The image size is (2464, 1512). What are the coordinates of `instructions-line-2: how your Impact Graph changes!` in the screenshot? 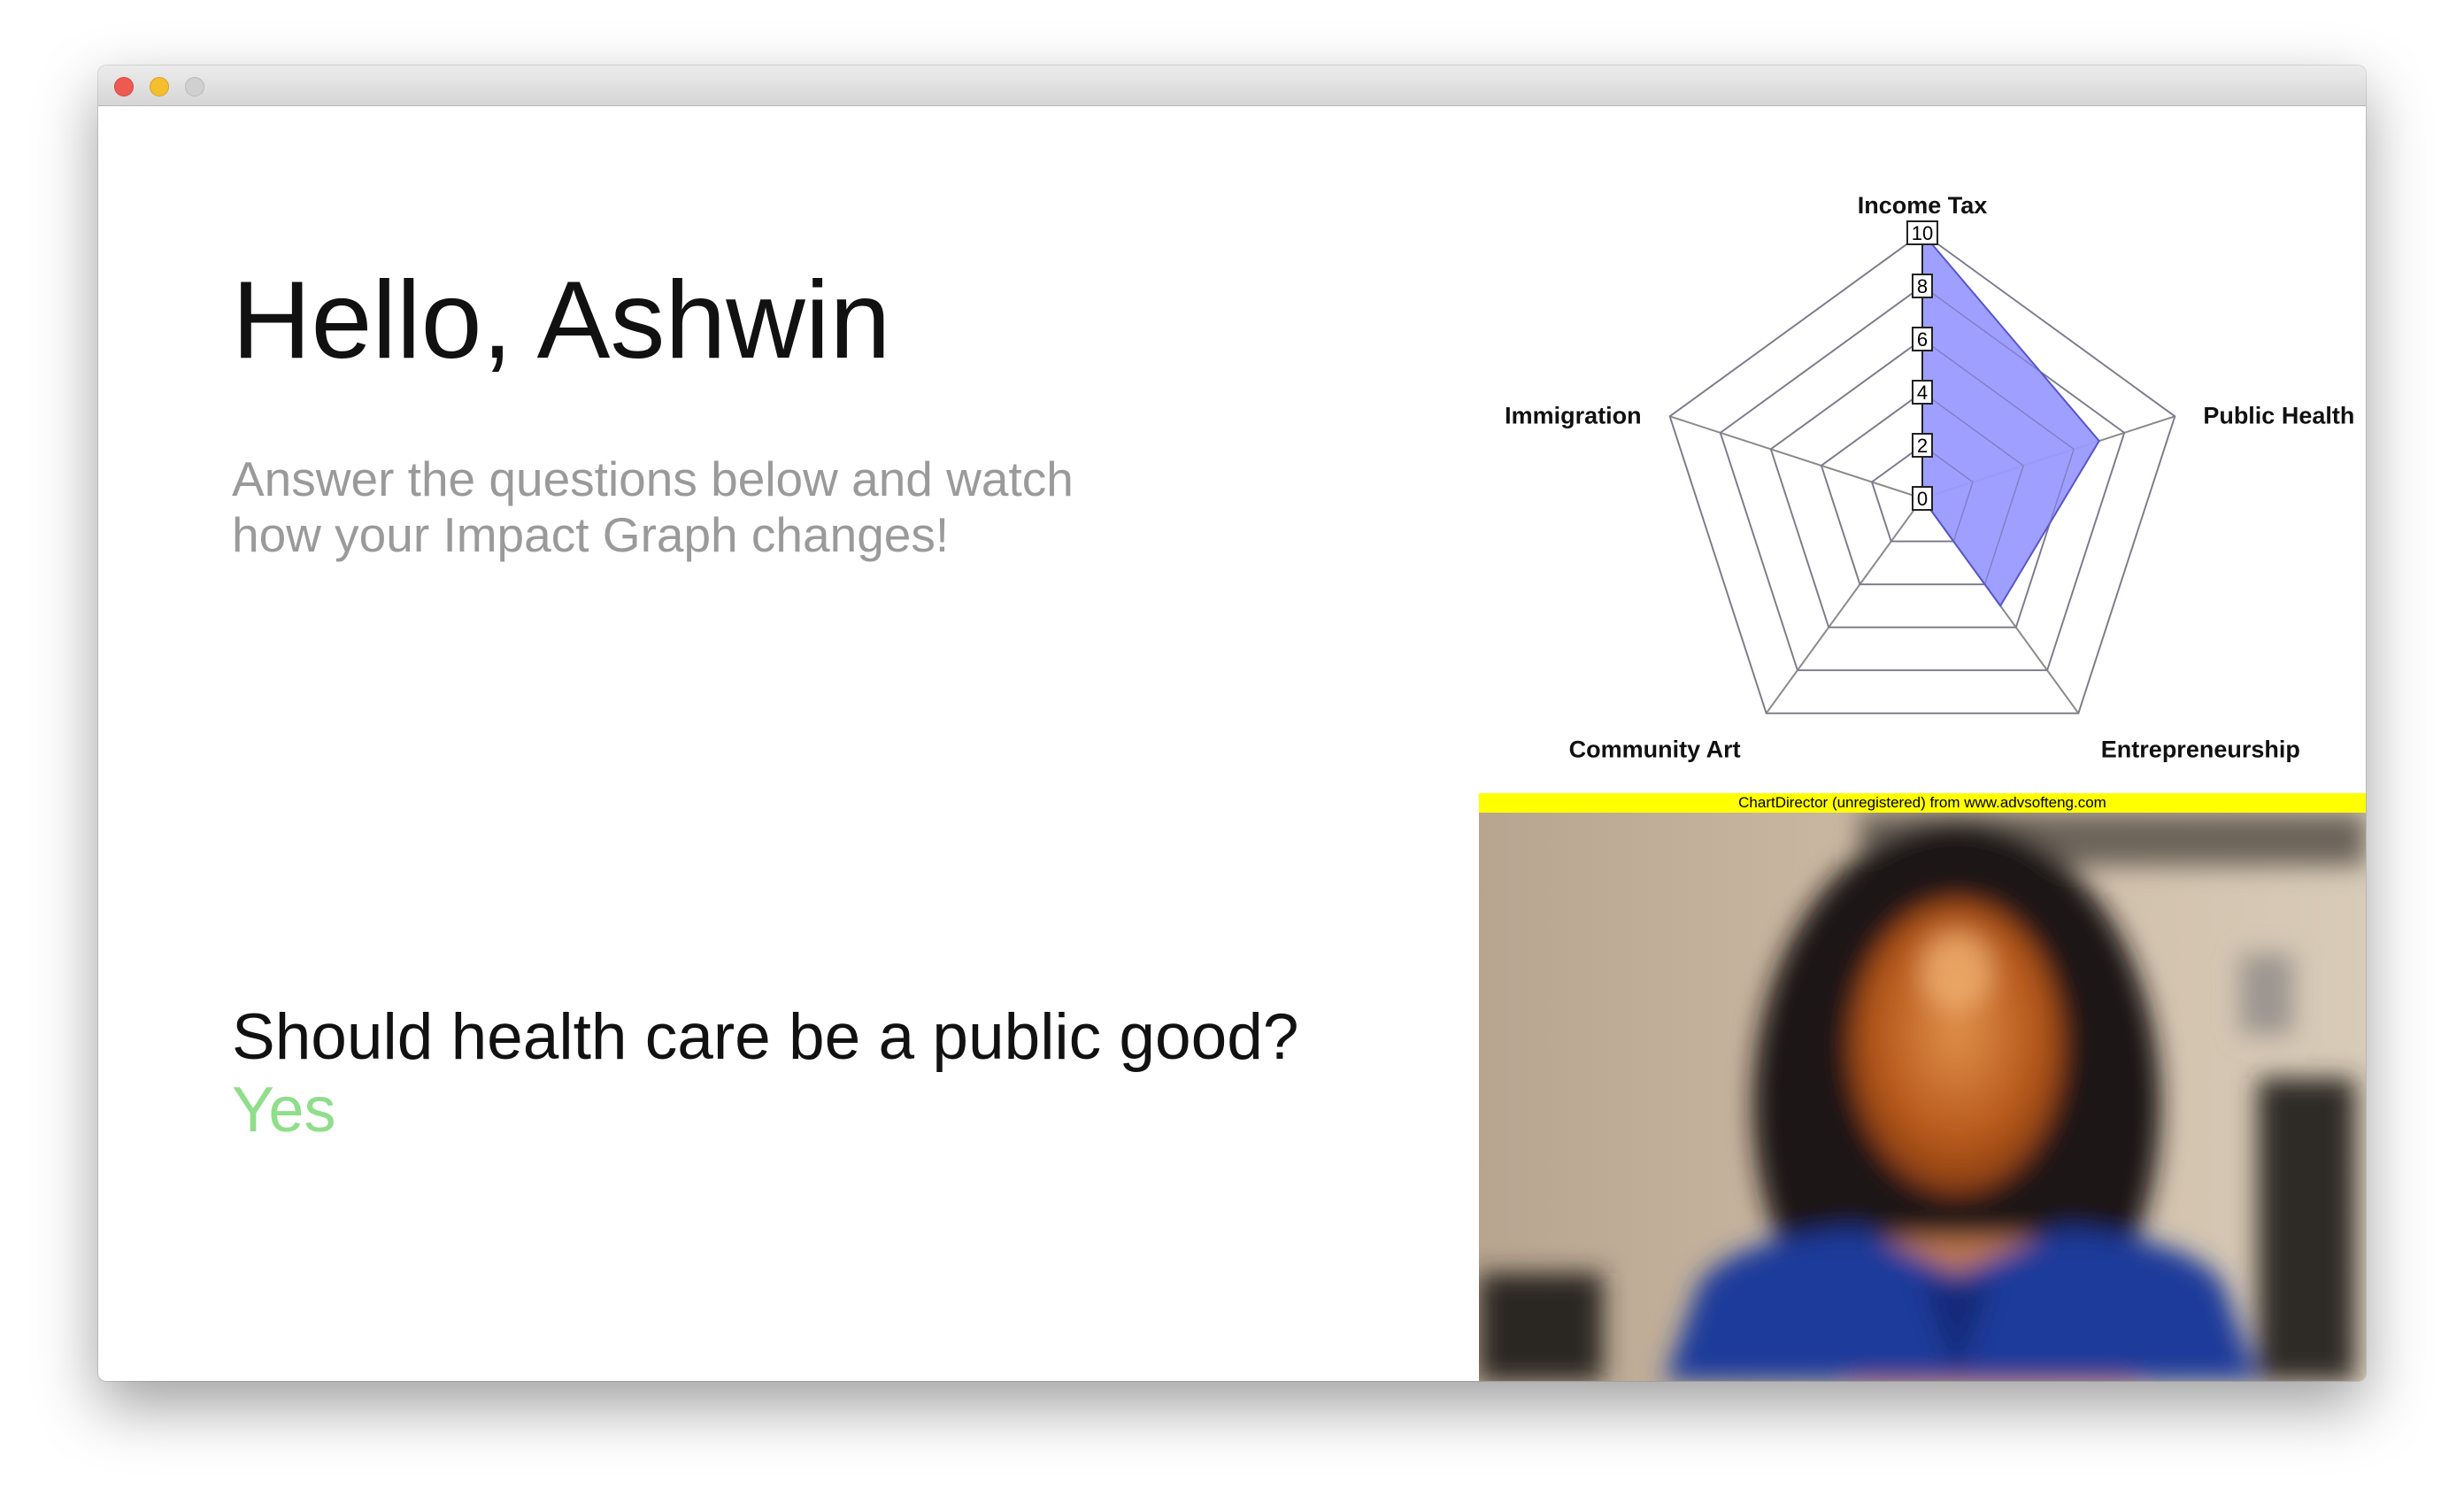 It's located at (591, 534).